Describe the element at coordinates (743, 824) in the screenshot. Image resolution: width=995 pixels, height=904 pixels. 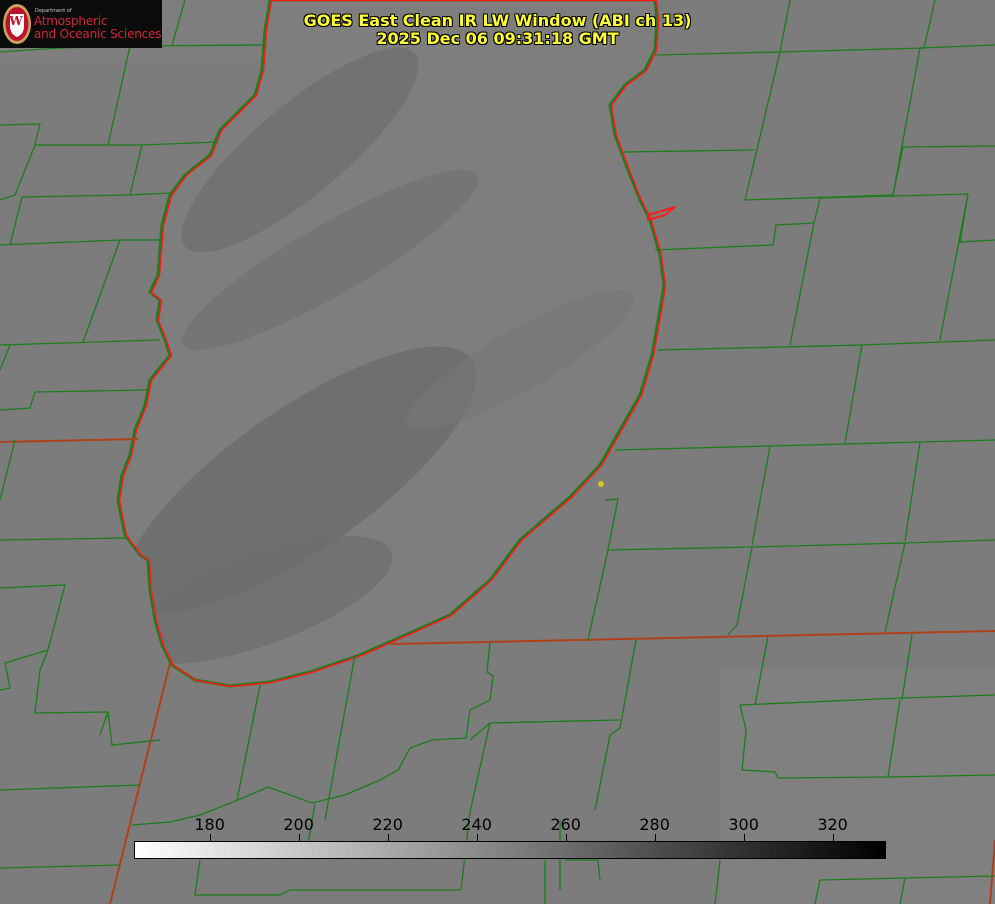
I see `colorbar-tick-label: 300` at that location.